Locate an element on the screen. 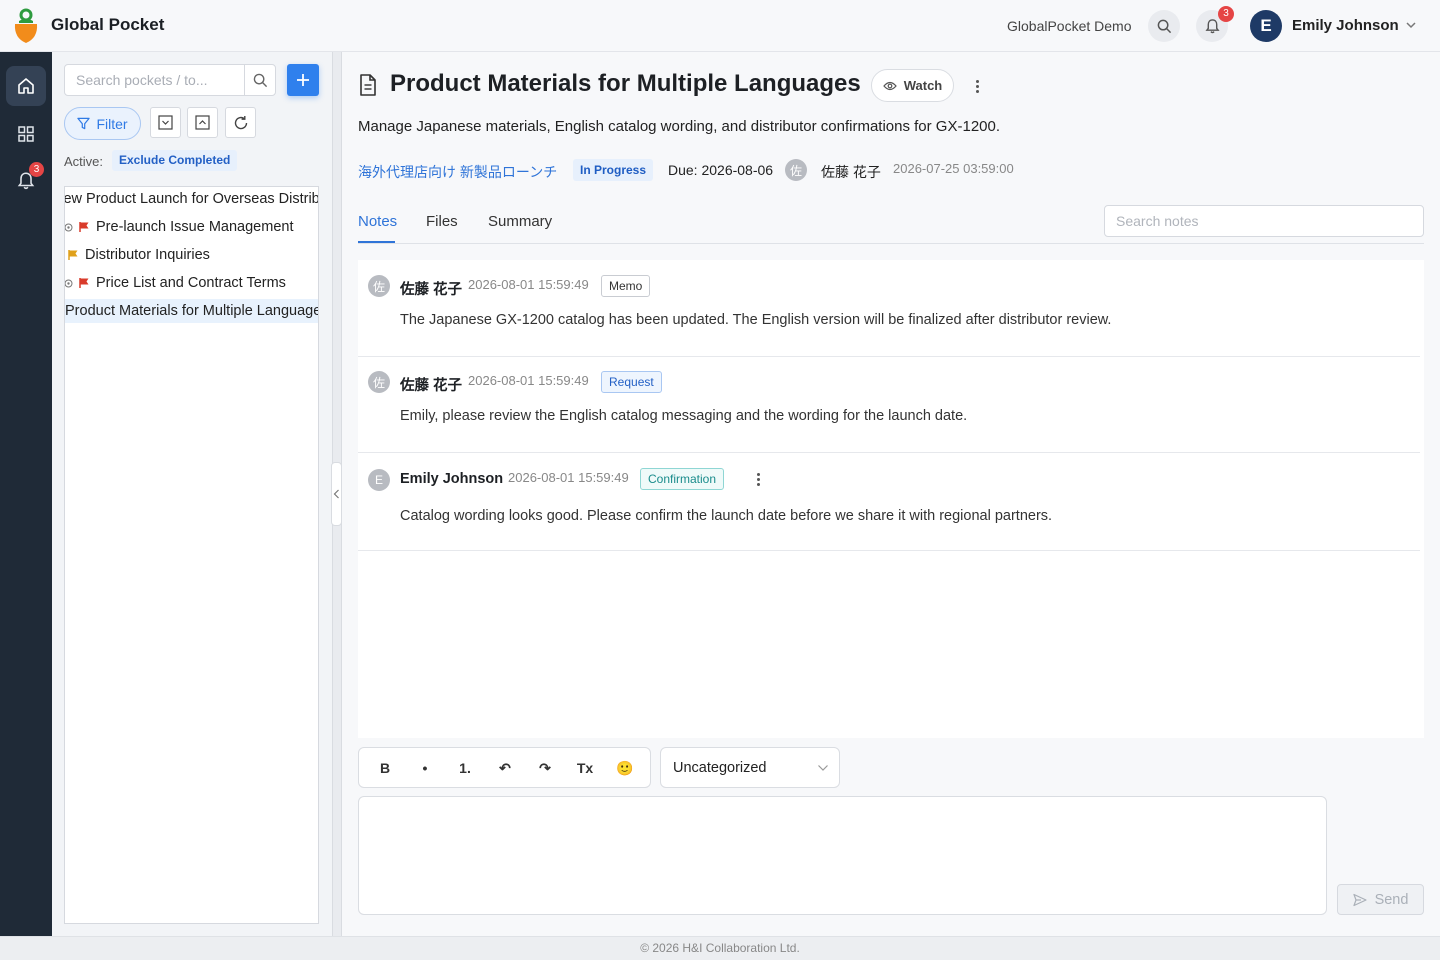  tree-item-label: Pre-launch Issue Management is located at coordinates (195, 227).